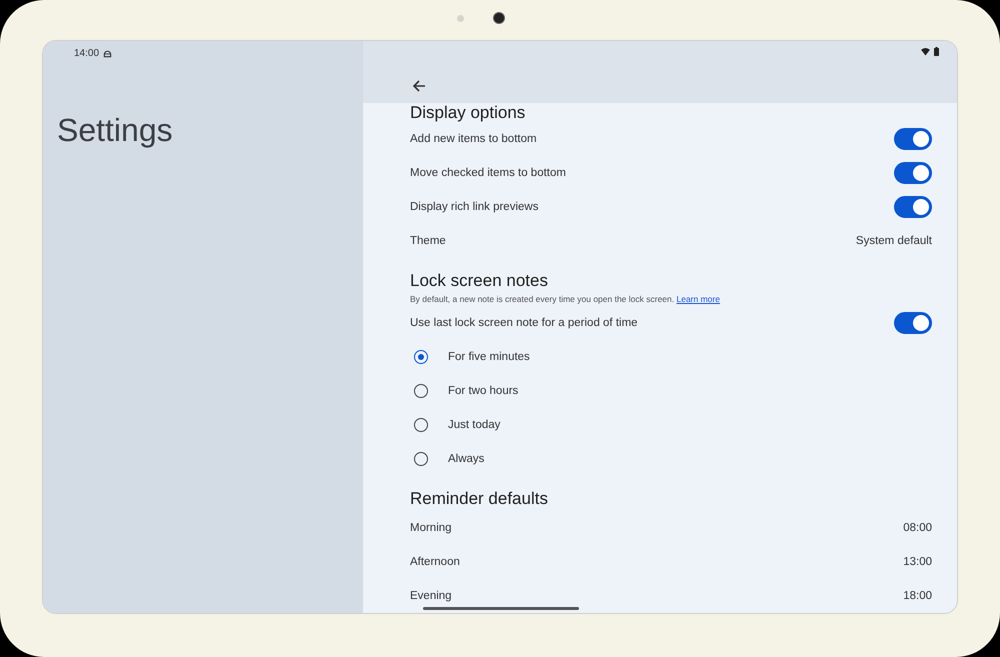 This screenshot has width=1000, height=657. I want to click on section-heading: Reminder defaults, so click(479, 499).